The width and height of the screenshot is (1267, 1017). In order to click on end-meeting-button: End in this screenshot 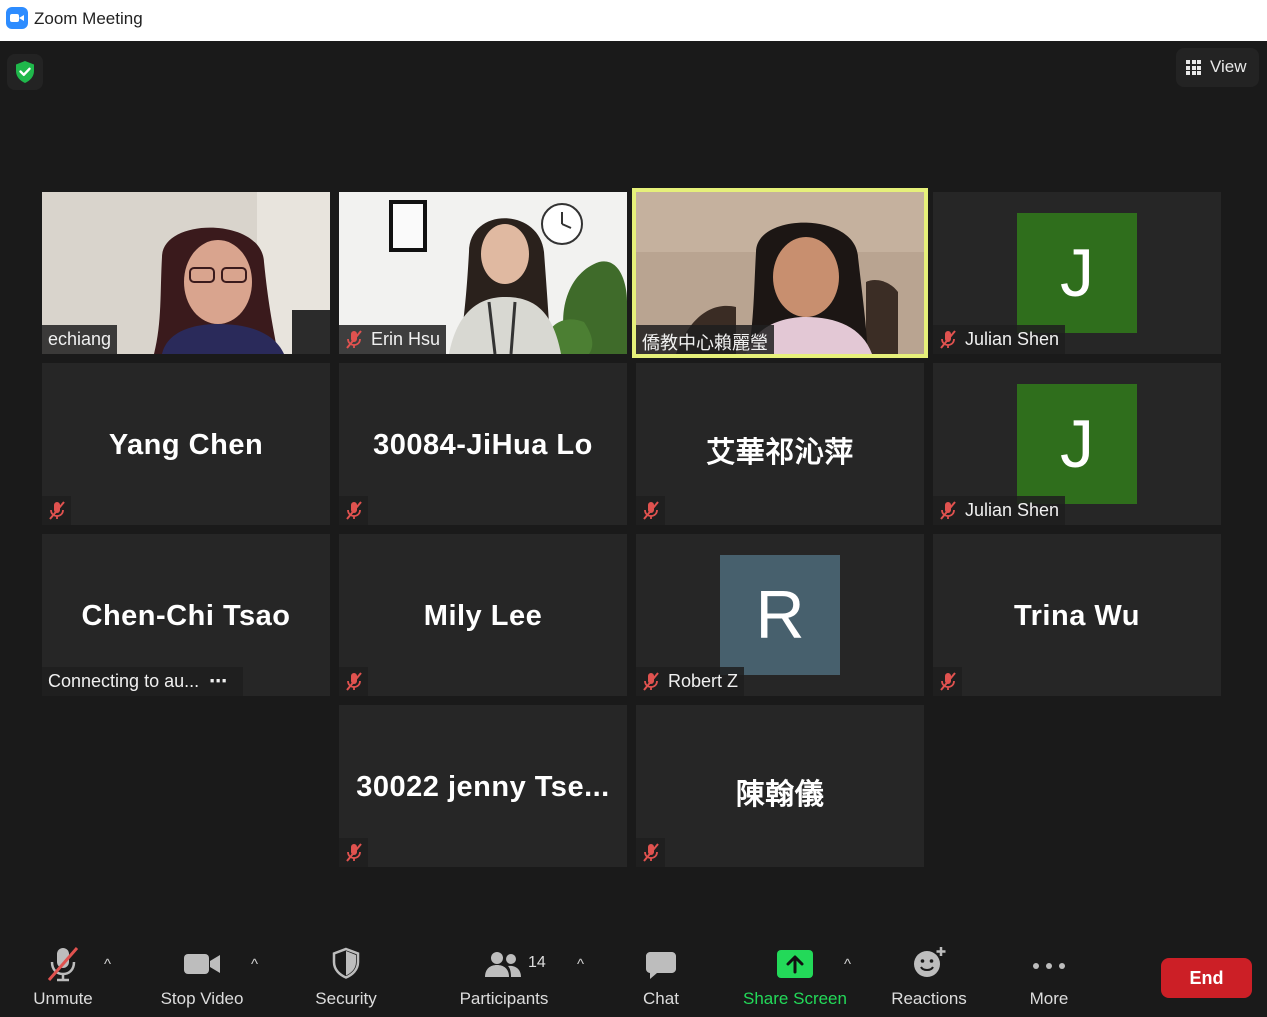, I will do `click(1206, 978)`.